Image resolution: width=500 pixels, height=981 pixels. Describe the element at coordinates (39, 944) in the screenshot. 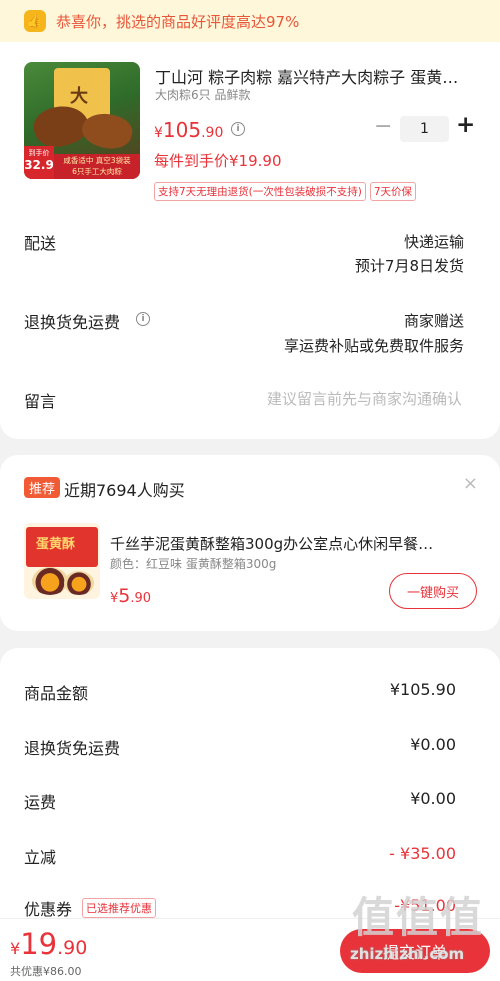

I see `price-integer: 19` at that location.